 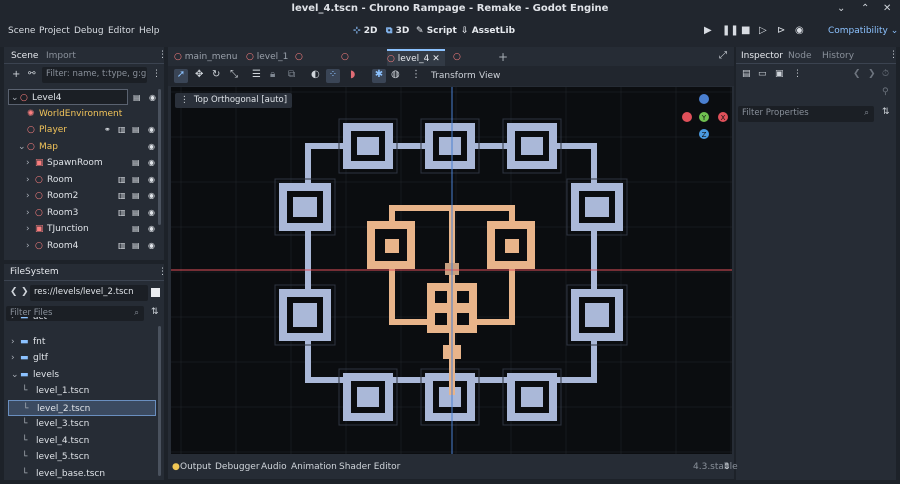 I want to click on stop-icon: ■, so click(x=745, y=30).